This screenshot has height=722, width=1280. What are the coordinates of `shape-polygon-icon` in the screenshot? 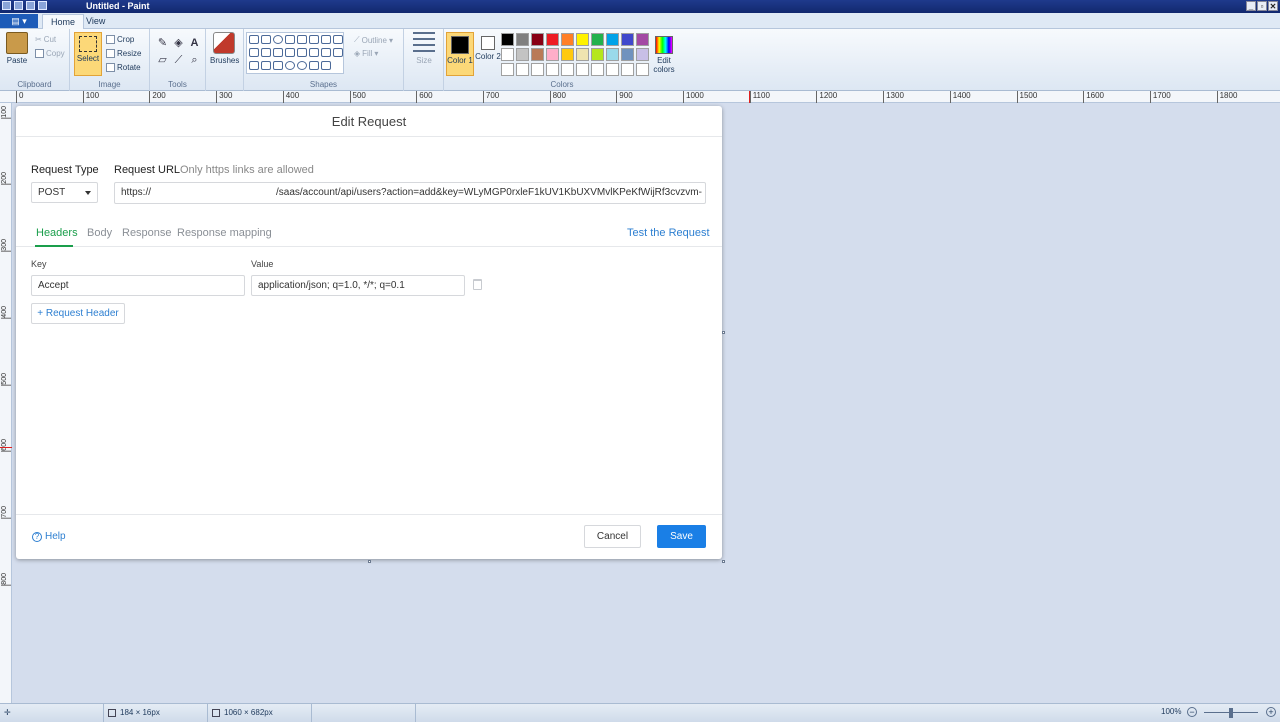 It's located at (314, 39).